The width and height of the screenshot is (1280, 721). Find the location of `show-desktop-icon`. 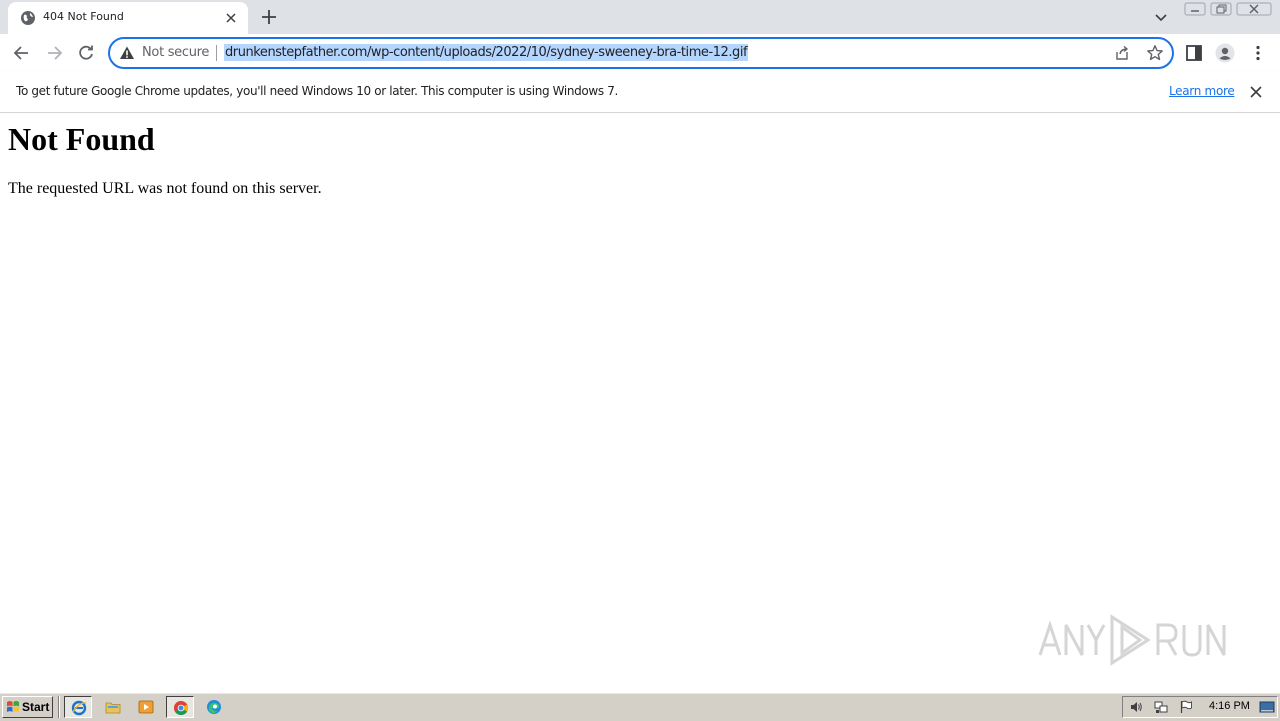

show-desktop-icon is located at coordinates (1267, 707).